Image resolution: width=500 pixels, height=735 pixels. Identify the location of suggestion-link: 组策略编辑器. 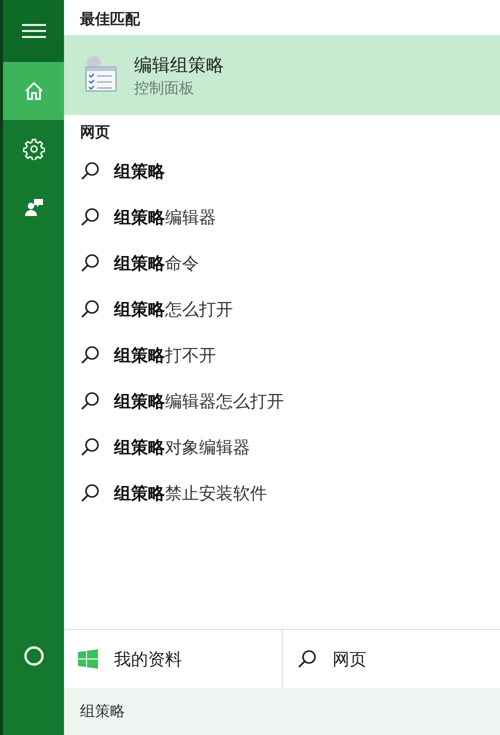
(165, 217).